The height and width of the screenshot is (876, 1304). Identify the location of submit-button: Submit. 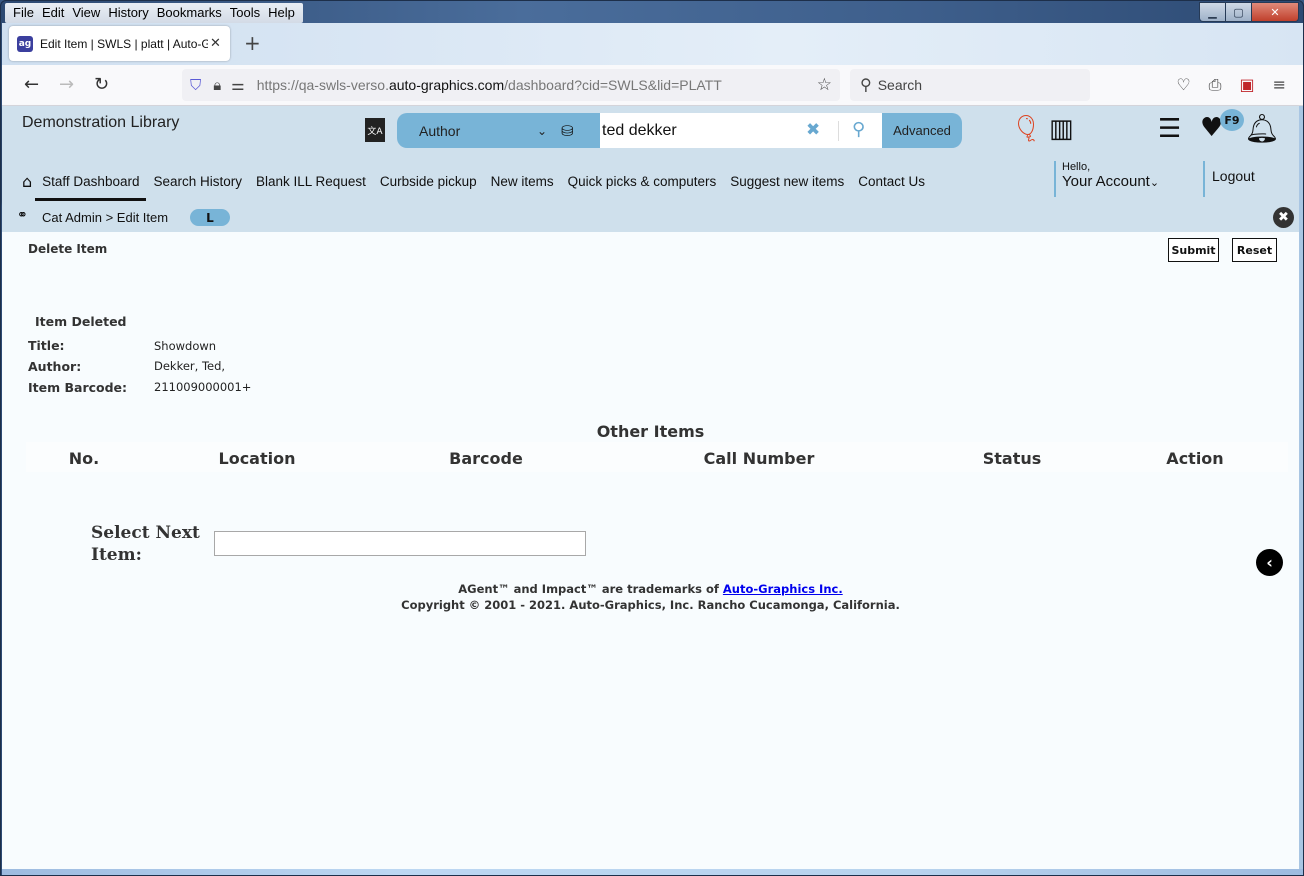
(1193, 250).